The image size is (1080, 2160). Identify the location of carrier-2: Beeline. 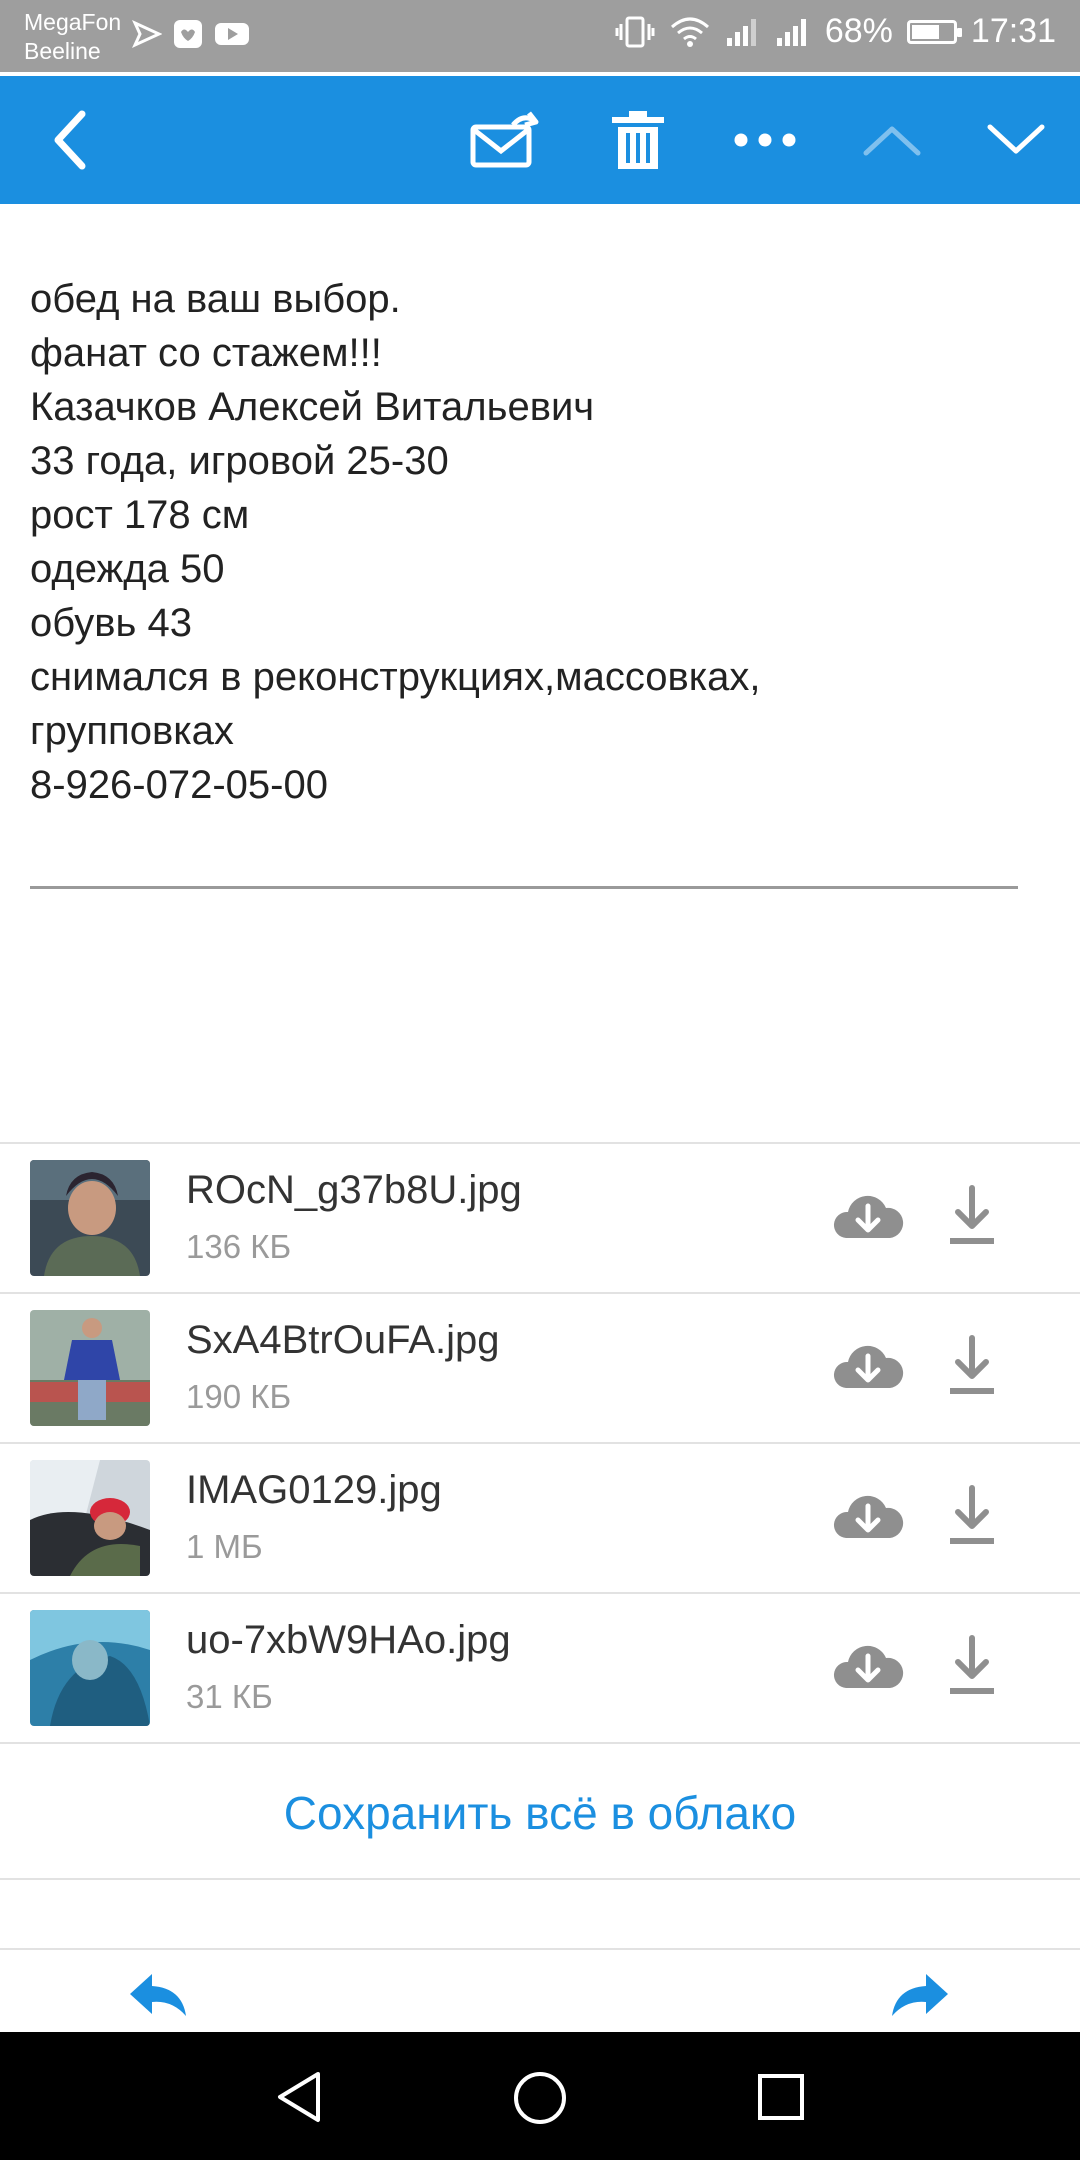
(62, 51).